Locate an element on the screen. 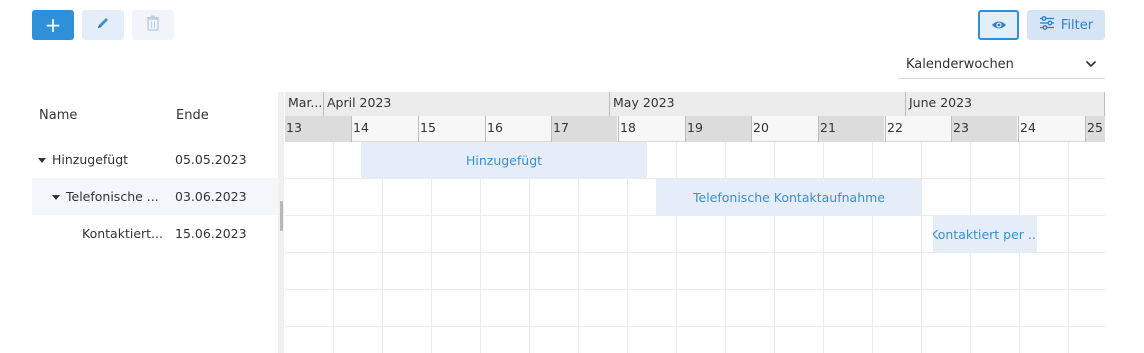  week-header: 13 14 15 16 17 18 19 20 21 22 23 24 25 is located at coordinates (695, 129).